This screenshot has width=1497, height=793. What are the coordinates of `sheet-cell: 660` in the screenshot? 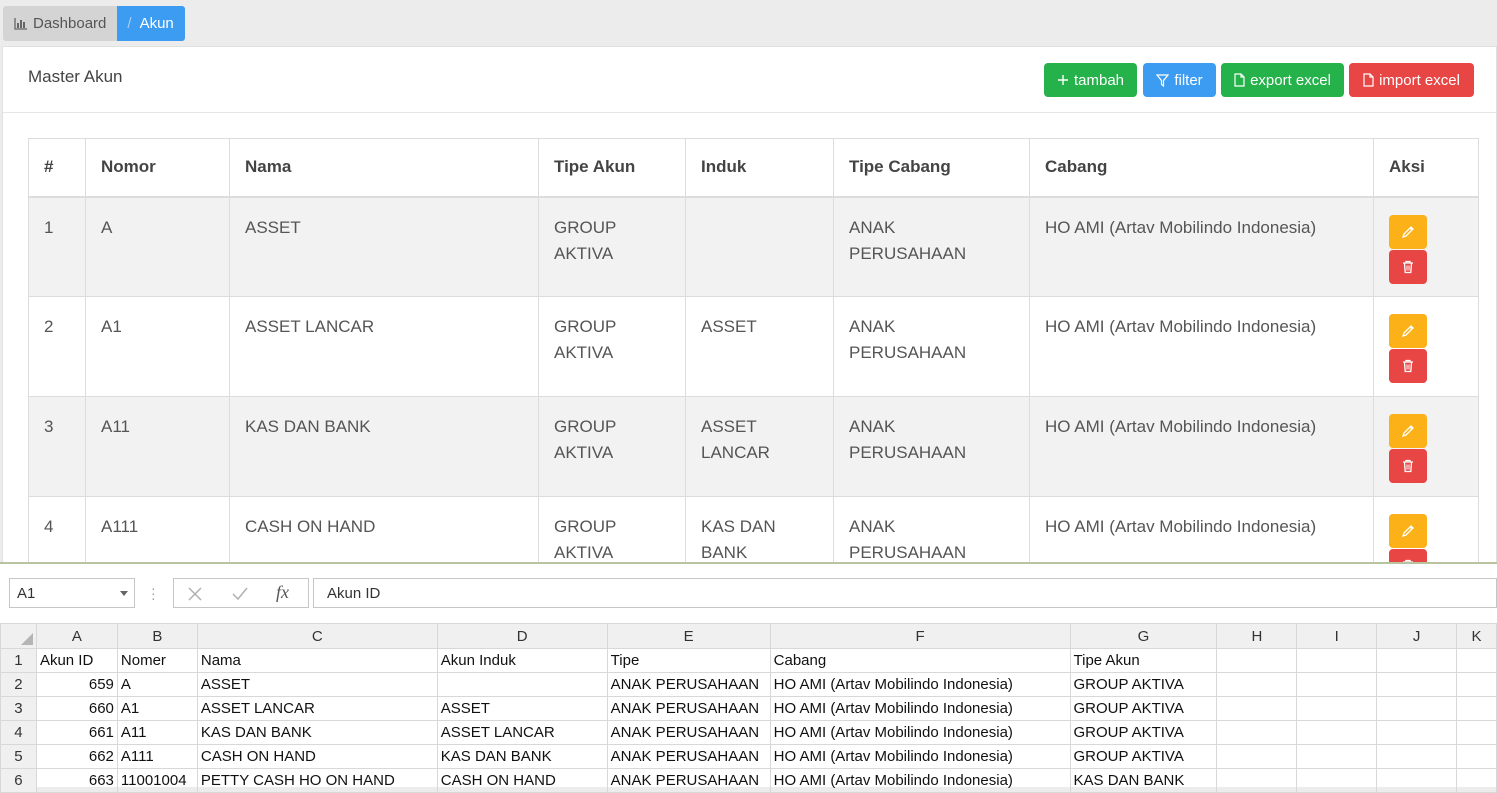 It's located at (76, 708).